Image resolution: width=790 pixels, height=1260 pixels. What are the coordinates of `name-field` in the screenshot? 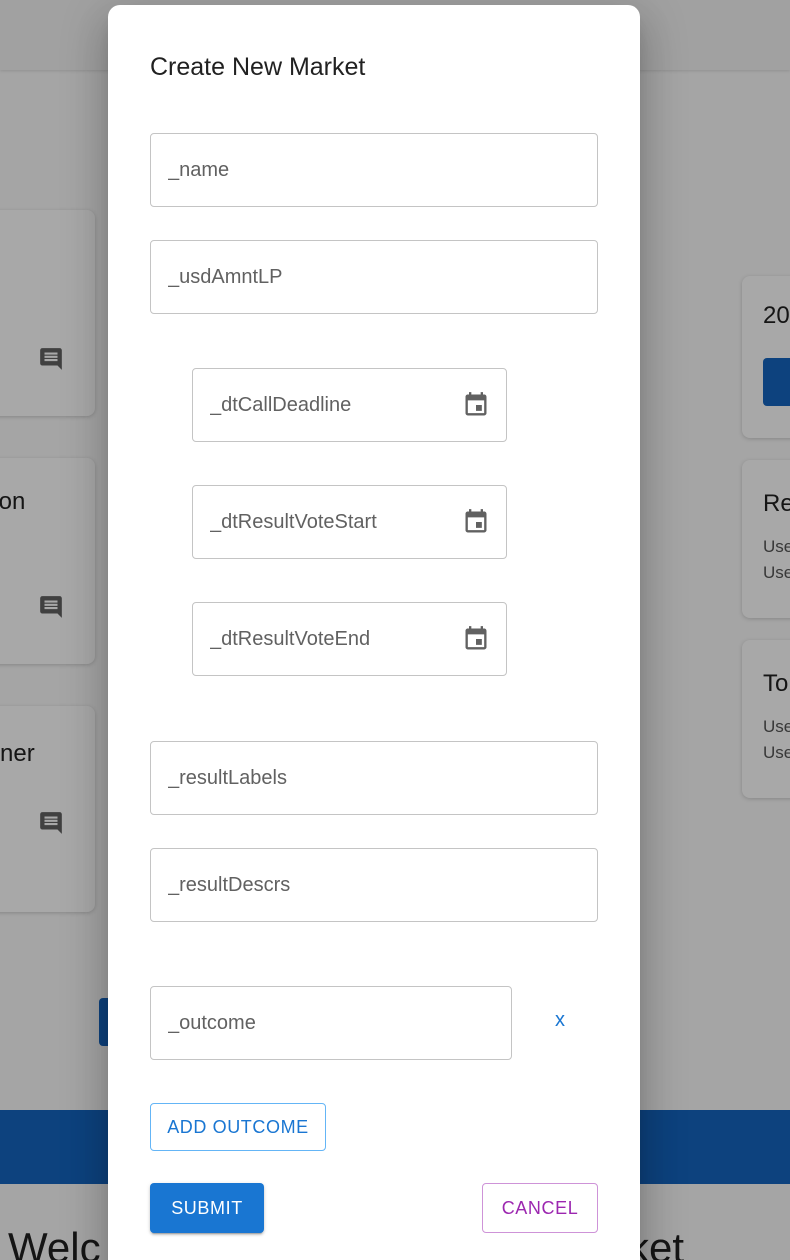 It's located at (374, 170).